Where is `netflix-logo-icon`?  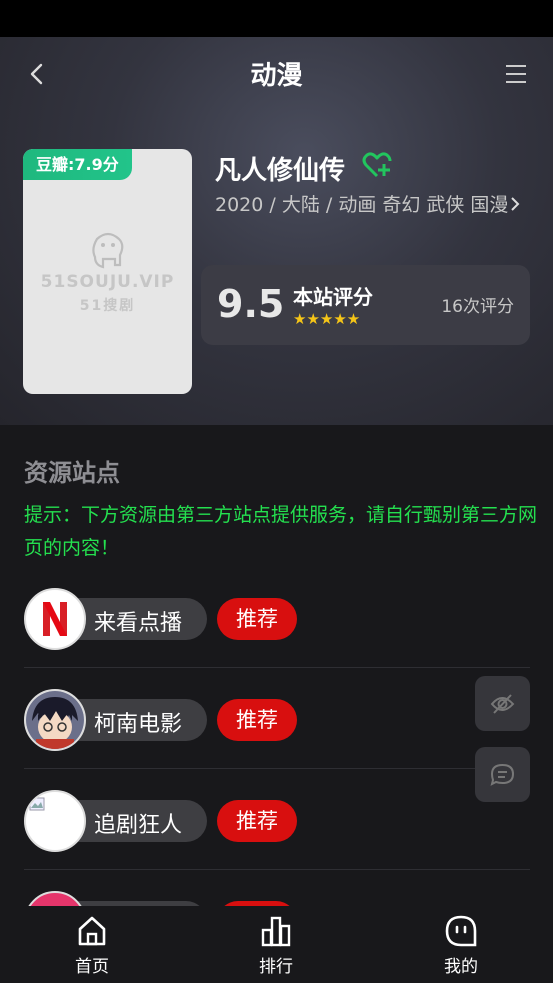
netflix-logo-icon is located at coordinates (55, 619).